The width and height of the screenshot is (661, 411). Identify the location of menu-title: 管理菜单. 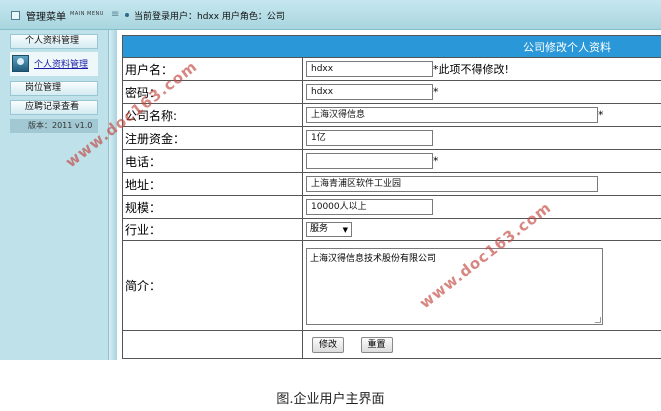
(46, 17).